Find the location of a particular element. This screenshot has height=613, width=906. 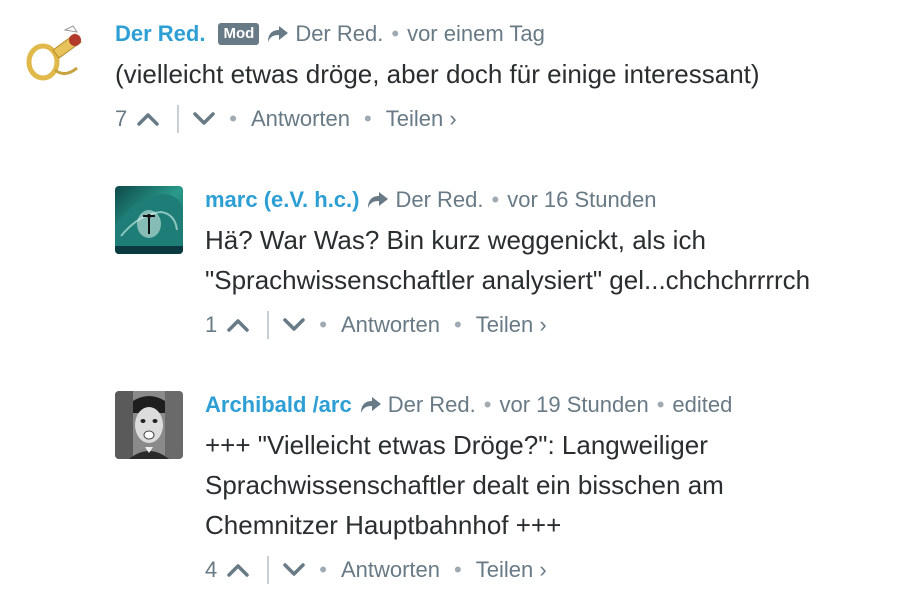

comment-header: Der Red. Mod Der Red. • vor einem Tag is located at coordinates (437, 34).